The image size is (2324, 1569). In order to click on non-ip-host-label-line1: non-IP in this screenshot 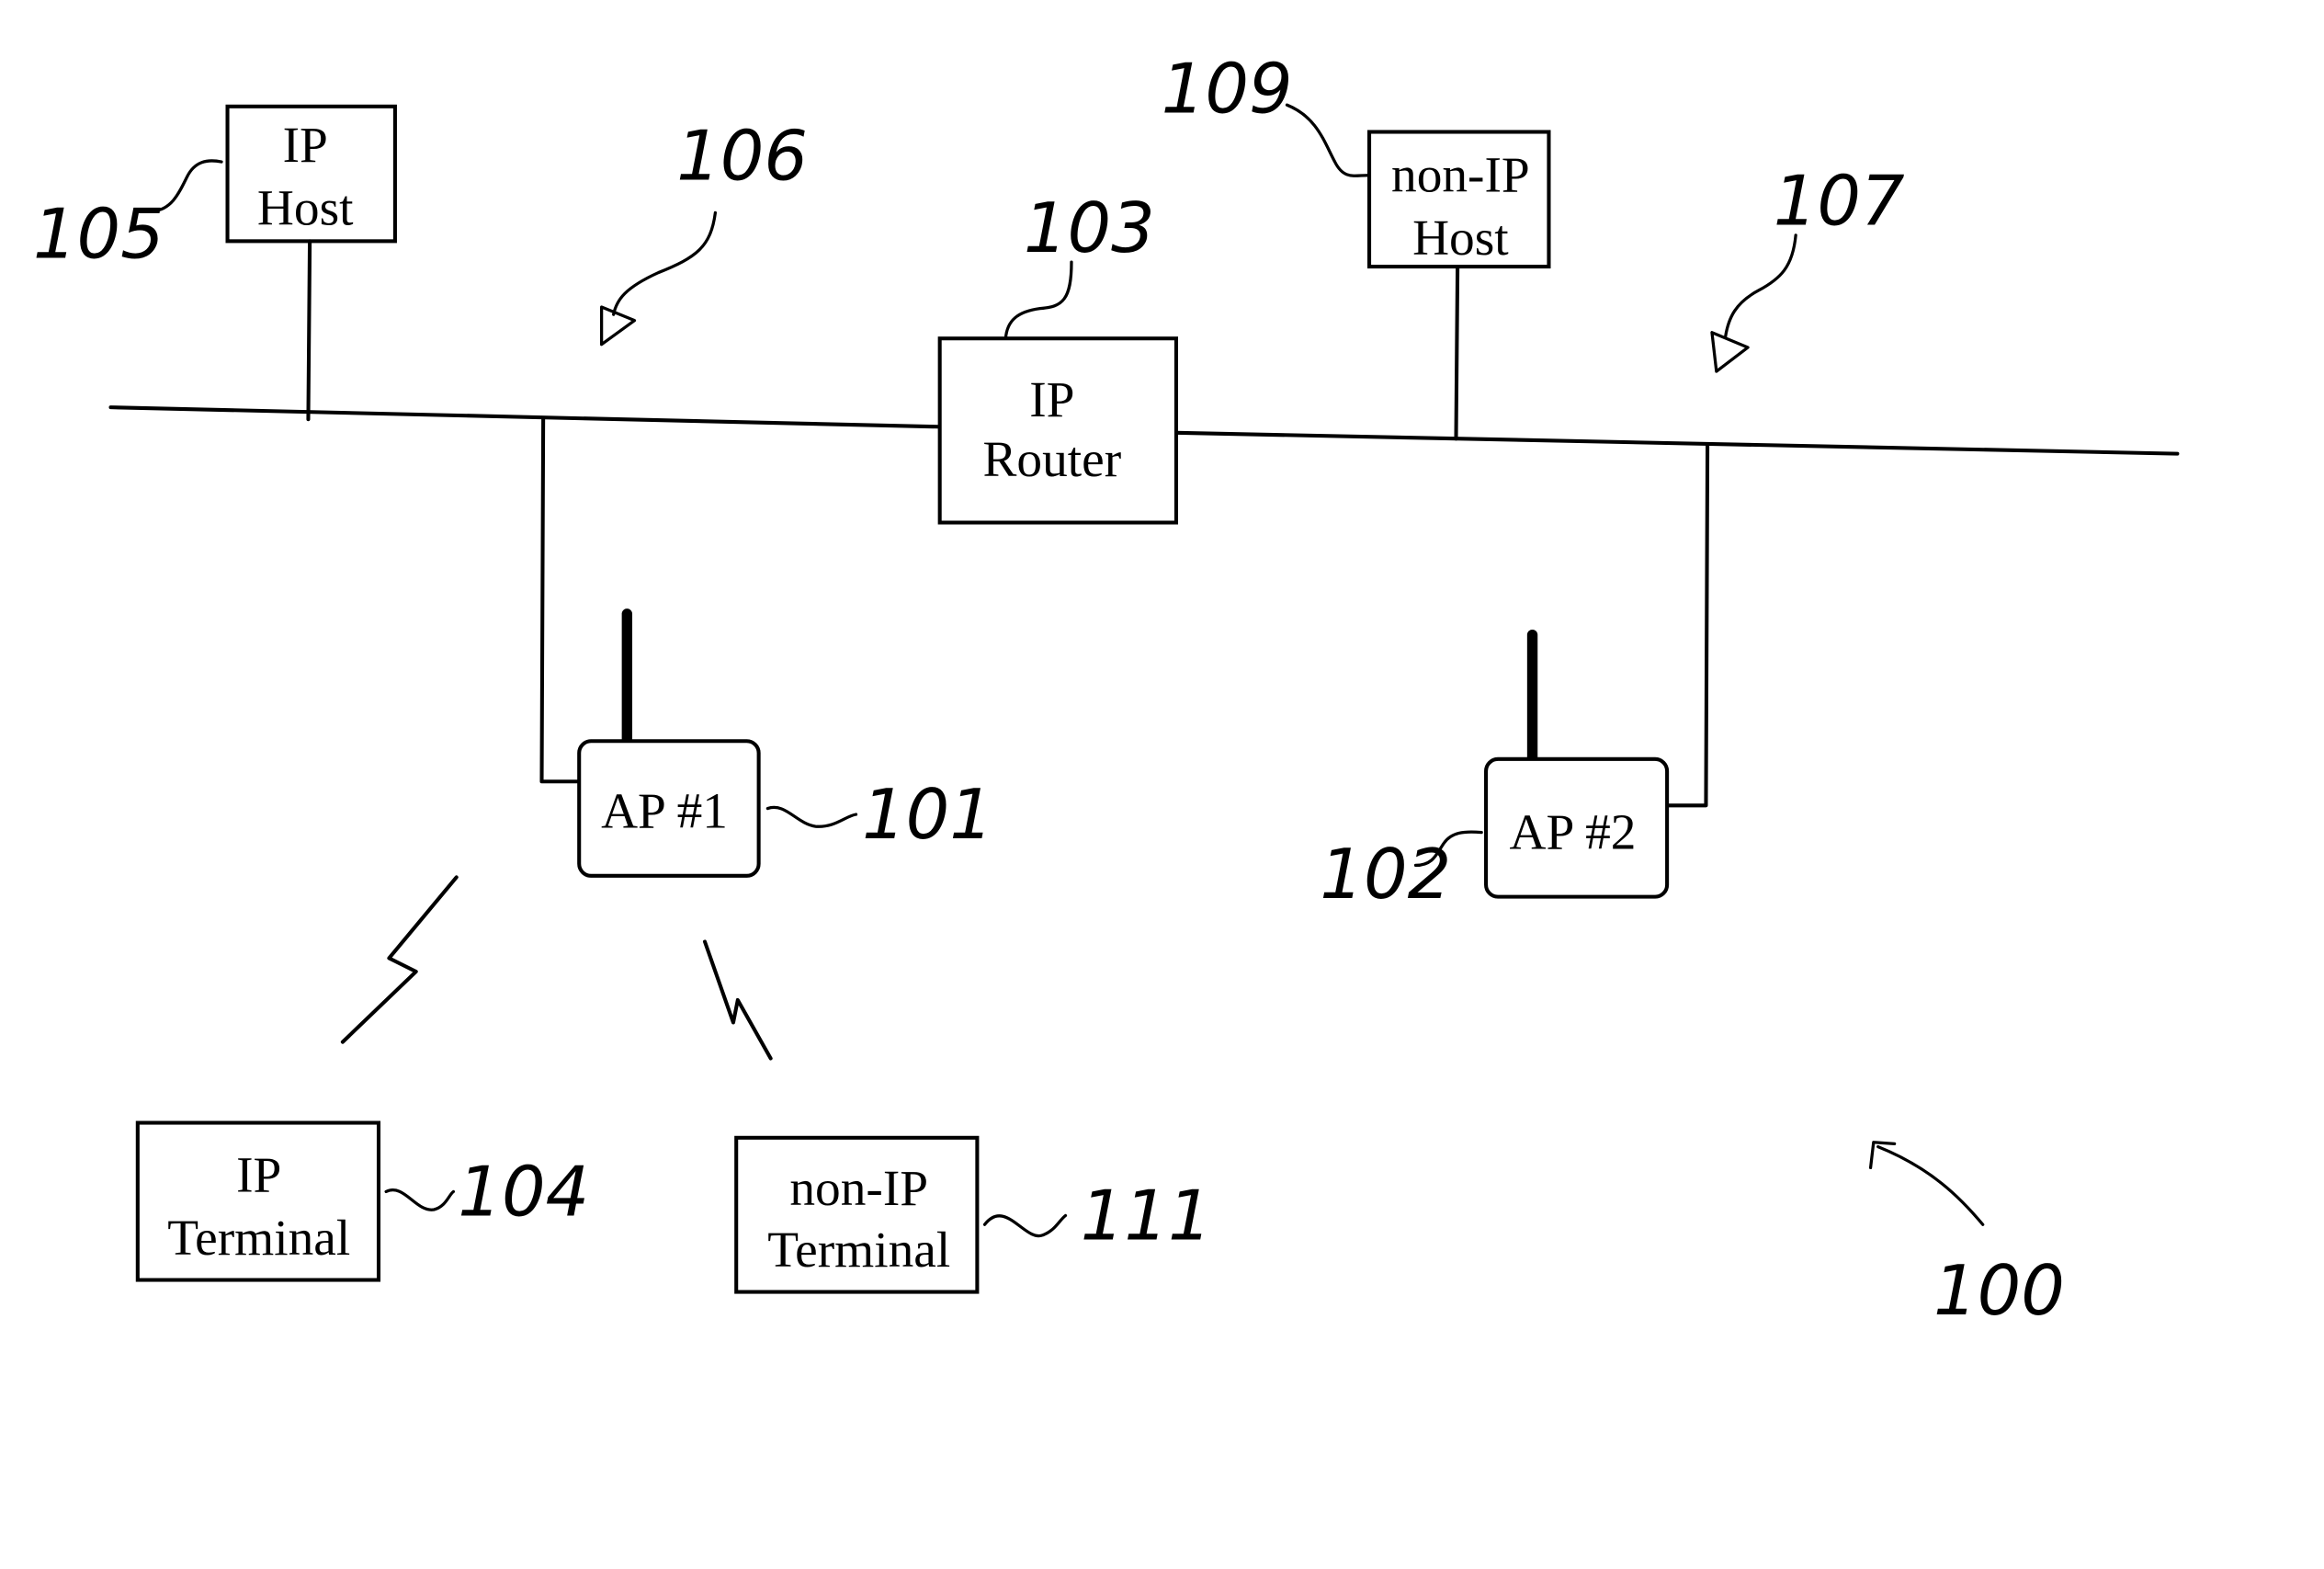, I will do `click(1460, 175)`.